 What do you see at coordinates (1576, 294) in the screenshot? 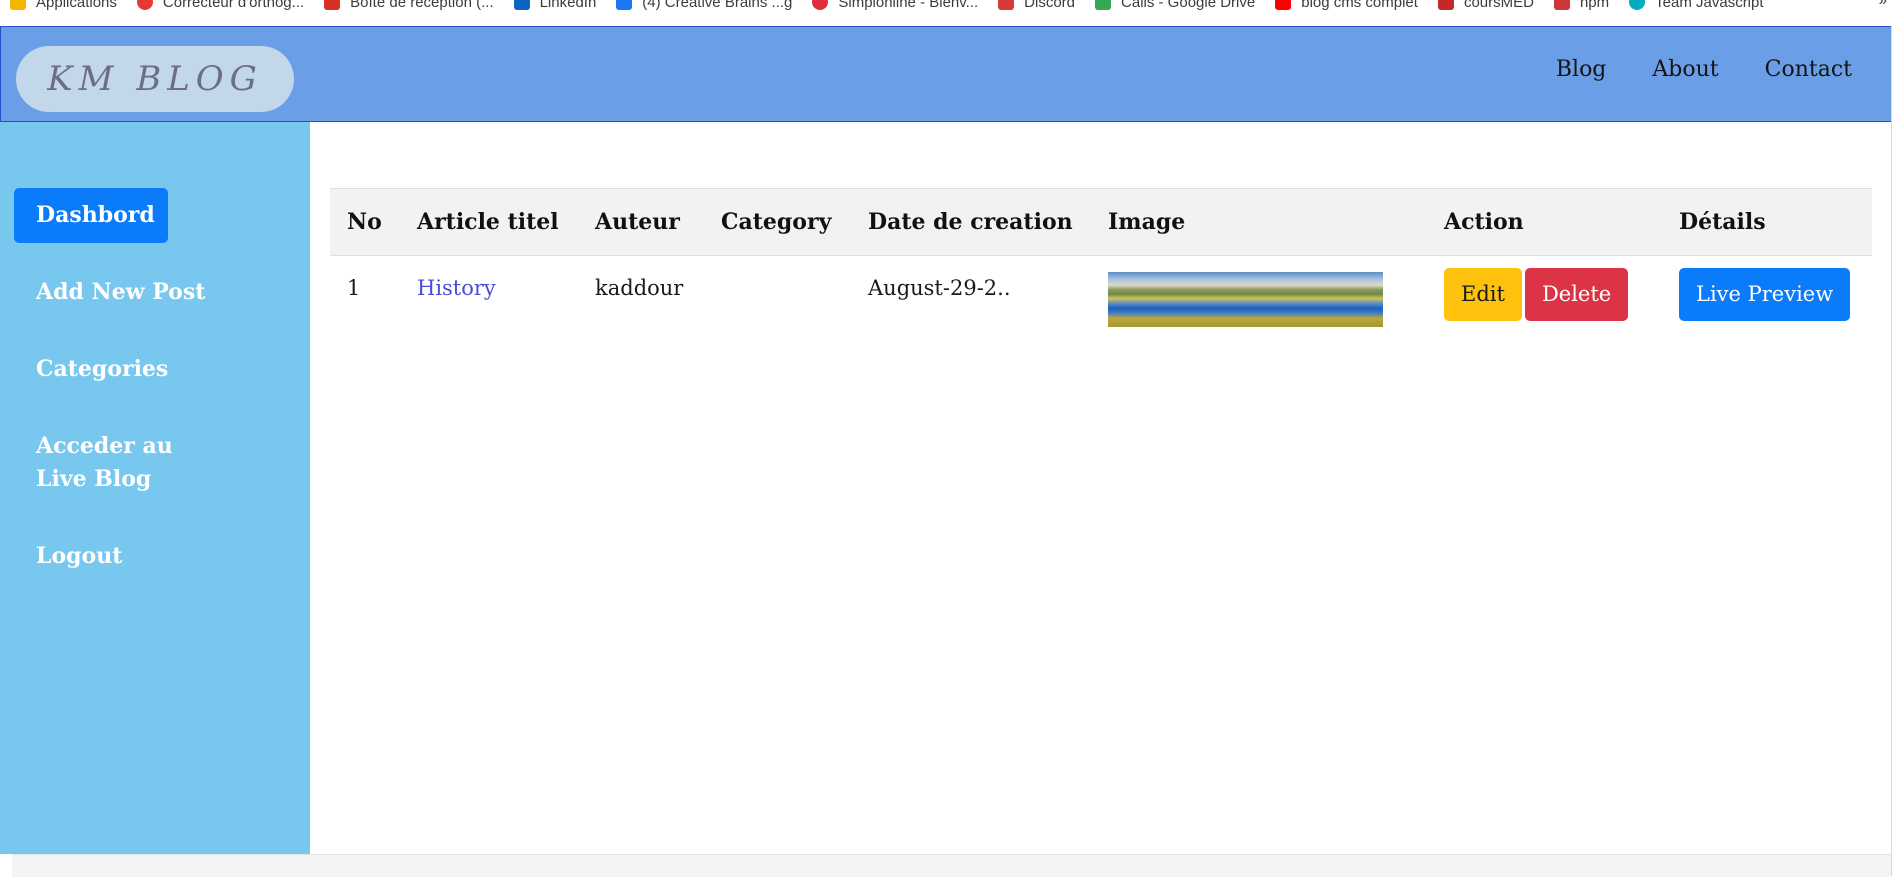
I see `delete-button: Delete` at bounding box center [1576, 294].